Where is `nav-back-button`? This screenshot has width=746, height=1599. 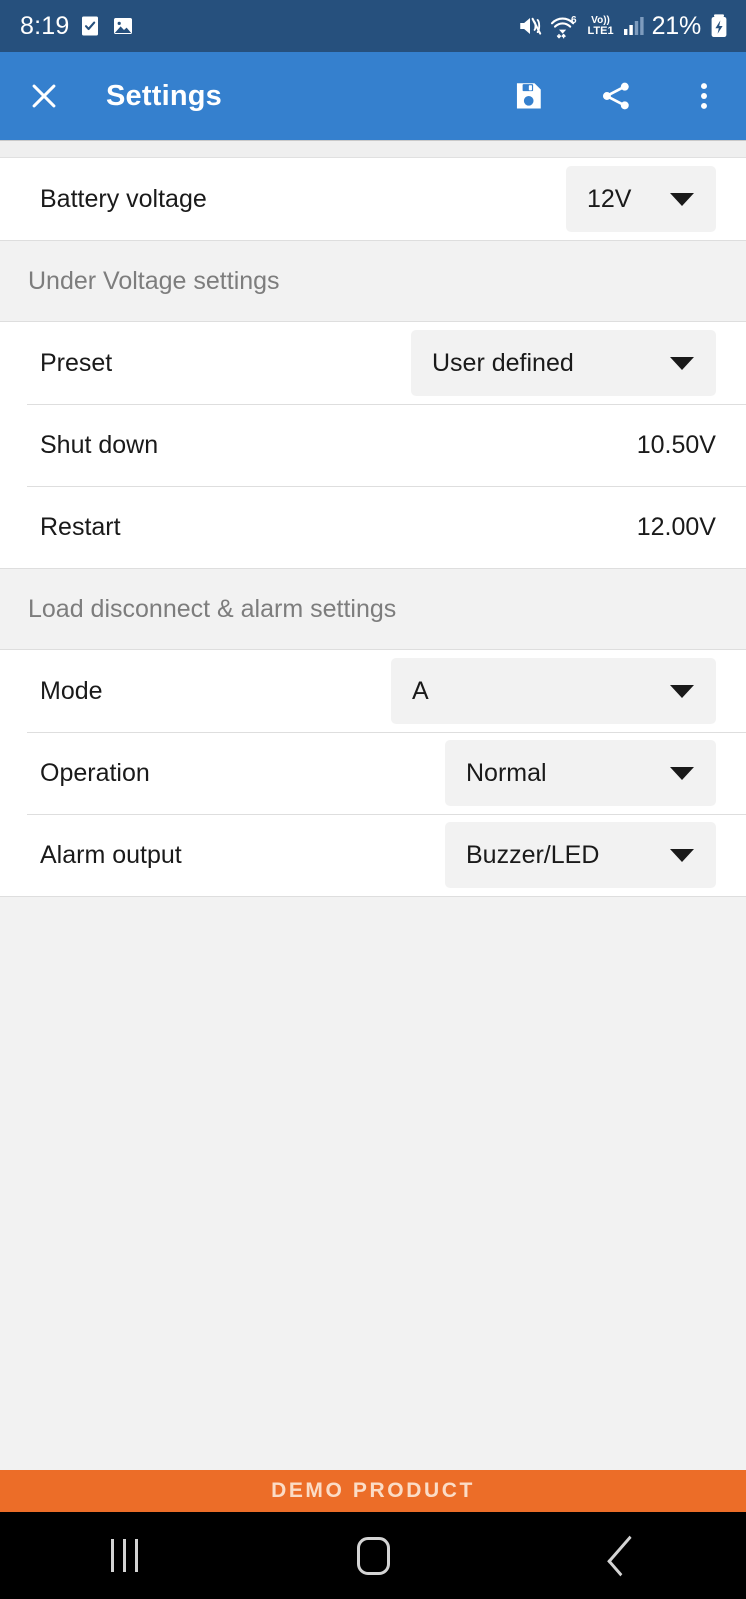 nav-back-button is located at coordinates (621, 1555).